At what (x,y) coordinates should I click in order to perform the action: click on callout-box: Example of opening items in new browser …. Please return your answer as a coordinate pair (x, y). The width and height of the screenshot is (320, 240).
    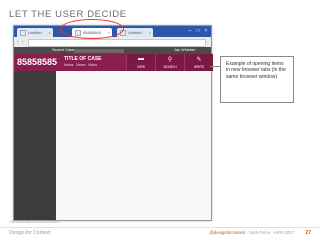
    Looking at the image, I should click on (257, 79).